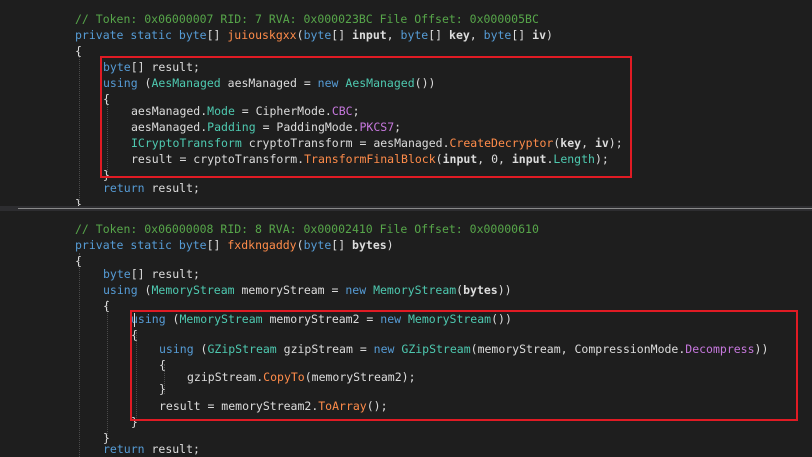 The width and height of the screenshot is (812, 457). I want to click on code-line: byte[] result;, so click(151, 274).